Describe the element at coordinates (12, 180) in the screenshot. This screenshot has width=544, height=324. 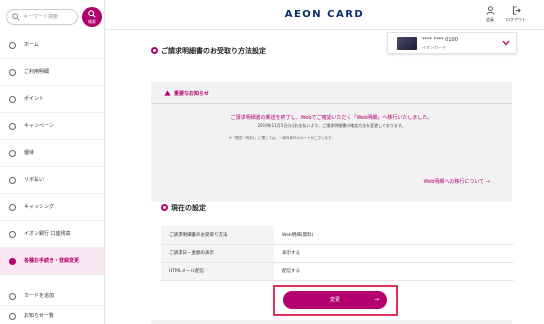
I see `revolving-icon` at that location.